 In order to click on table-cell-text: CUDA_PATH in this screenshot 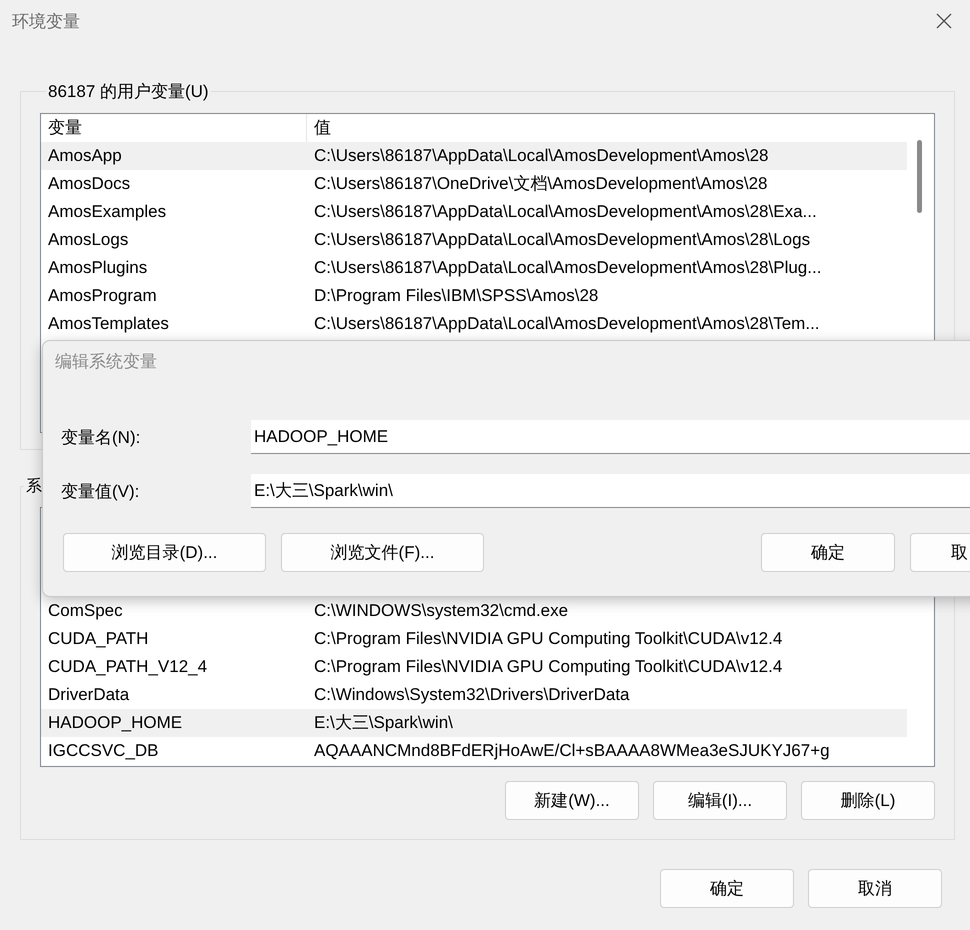, I will do `click(98, 639)`.